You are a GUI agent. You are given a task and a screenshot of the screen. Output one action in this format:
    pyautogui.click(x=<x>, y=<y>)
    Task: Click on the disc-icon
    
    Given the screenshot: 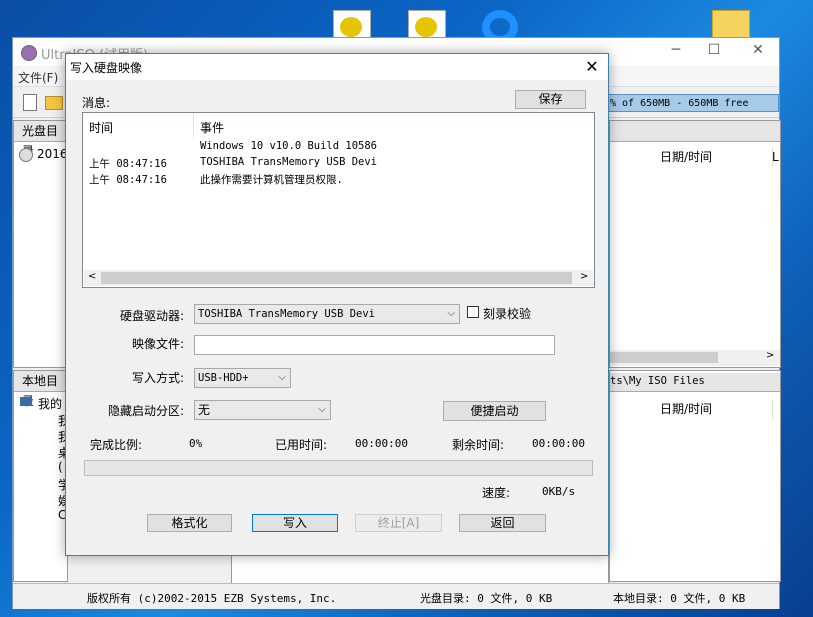 What is the action you would take?
    pyautogui.click(x=26, y=155)
    